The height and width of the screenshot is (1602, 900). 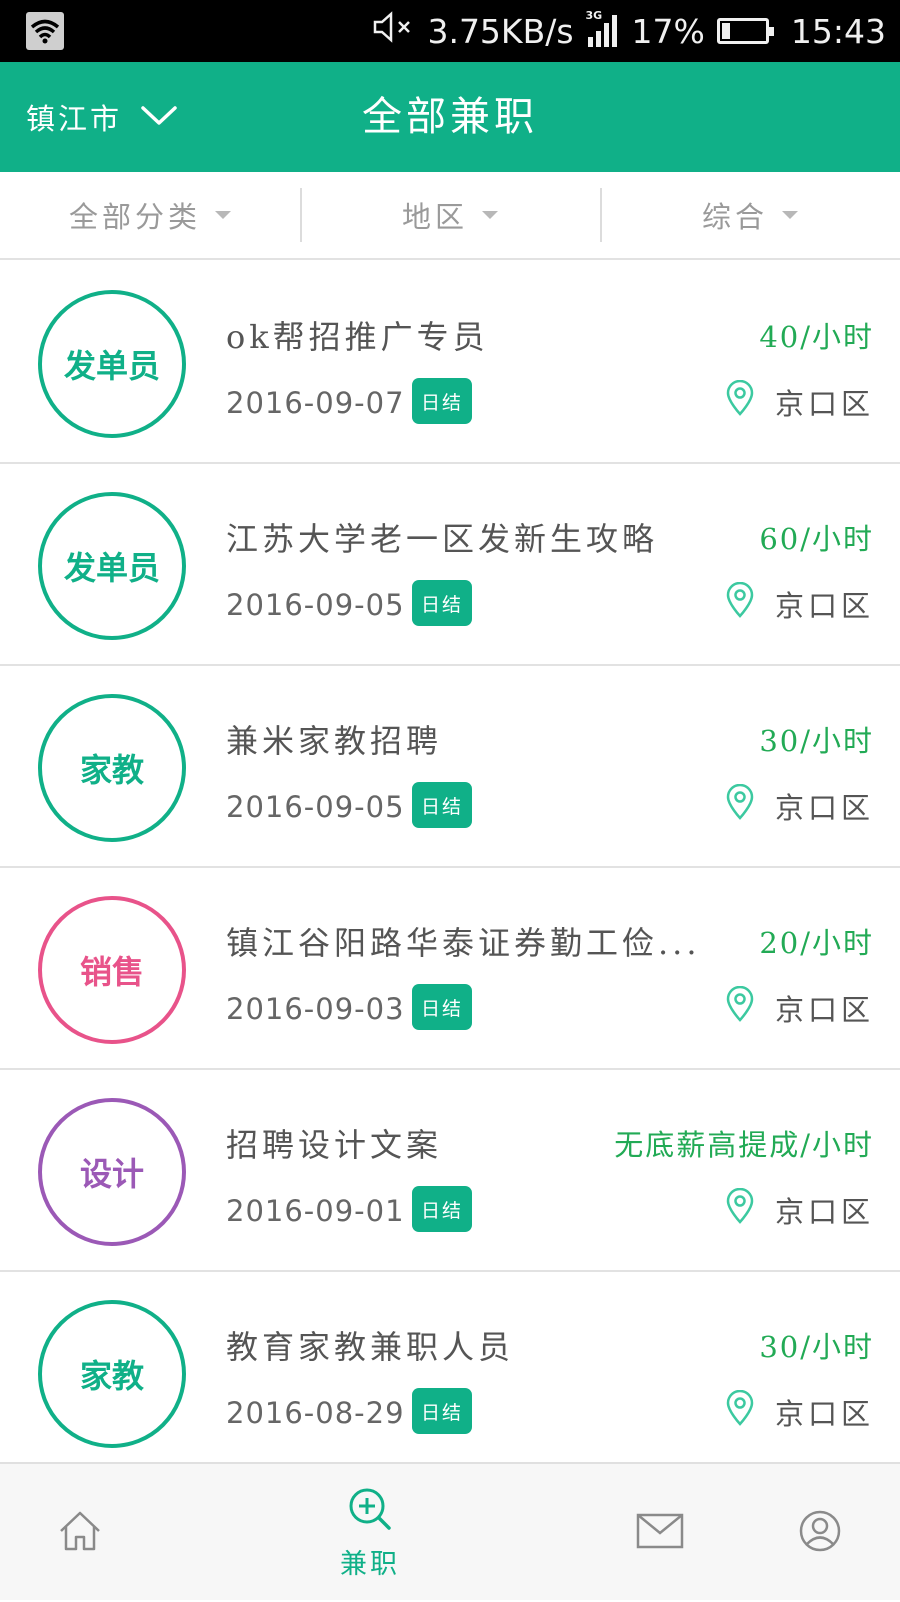 What do you see at coordinates (434, 217) in the screenshot?
I see `filter-label: 地区` at bounding box center [434, 217].